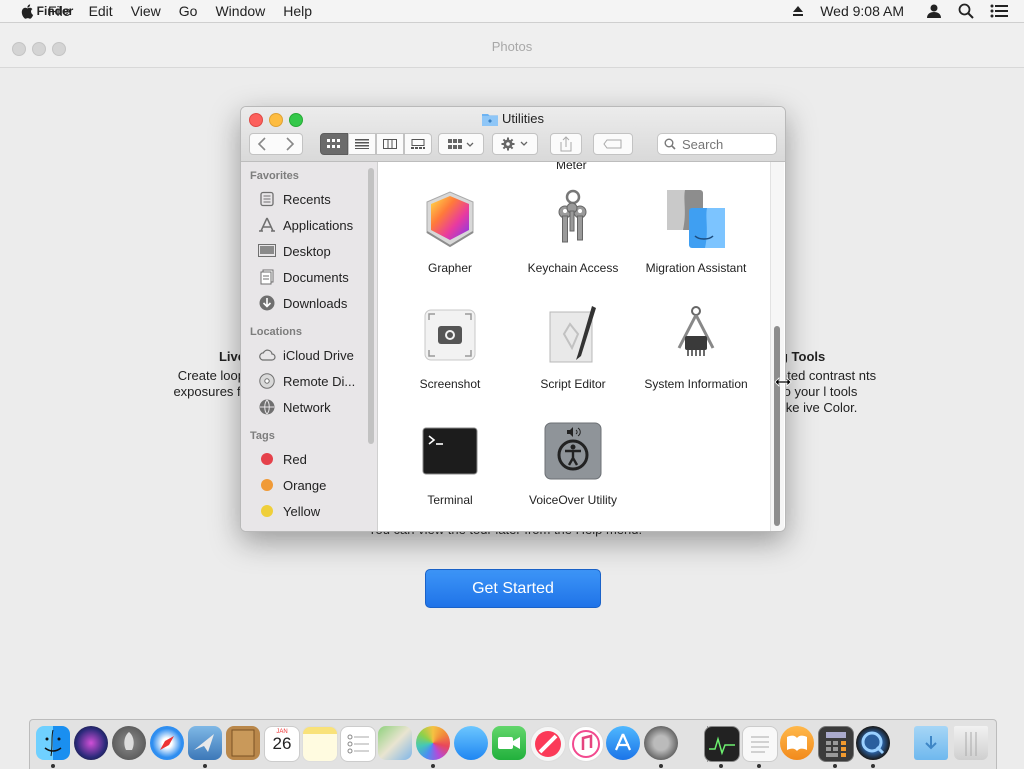  What do you see at coordinates (727, 144) in the screenshot?
I see `search-input` at bounding box center [727, 144].